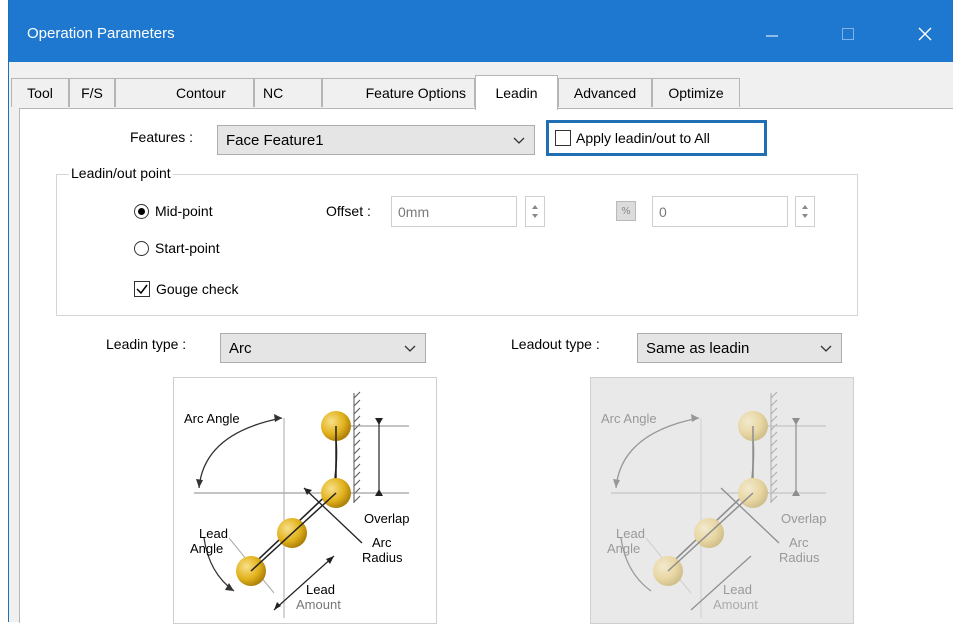 The height and width of the screenshot is (624, 953). What do you see at coordinates (201, 93) in the screenshot?
I see `tab-label: Contour` at bounding box center [201, 93].